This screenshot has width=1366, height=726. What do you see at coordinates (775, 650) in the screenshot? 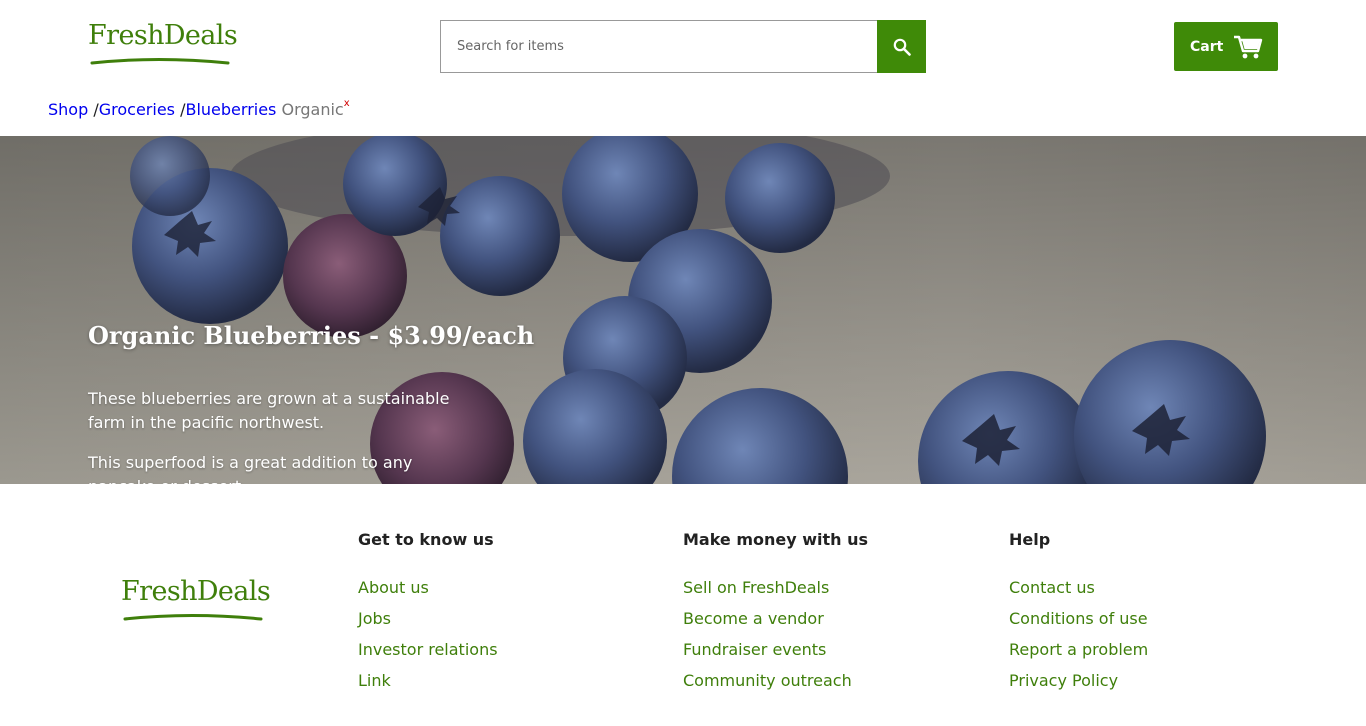
I see `footer-link-fundraiser-events: Fundraiser events` at bounding box center [775, 650].